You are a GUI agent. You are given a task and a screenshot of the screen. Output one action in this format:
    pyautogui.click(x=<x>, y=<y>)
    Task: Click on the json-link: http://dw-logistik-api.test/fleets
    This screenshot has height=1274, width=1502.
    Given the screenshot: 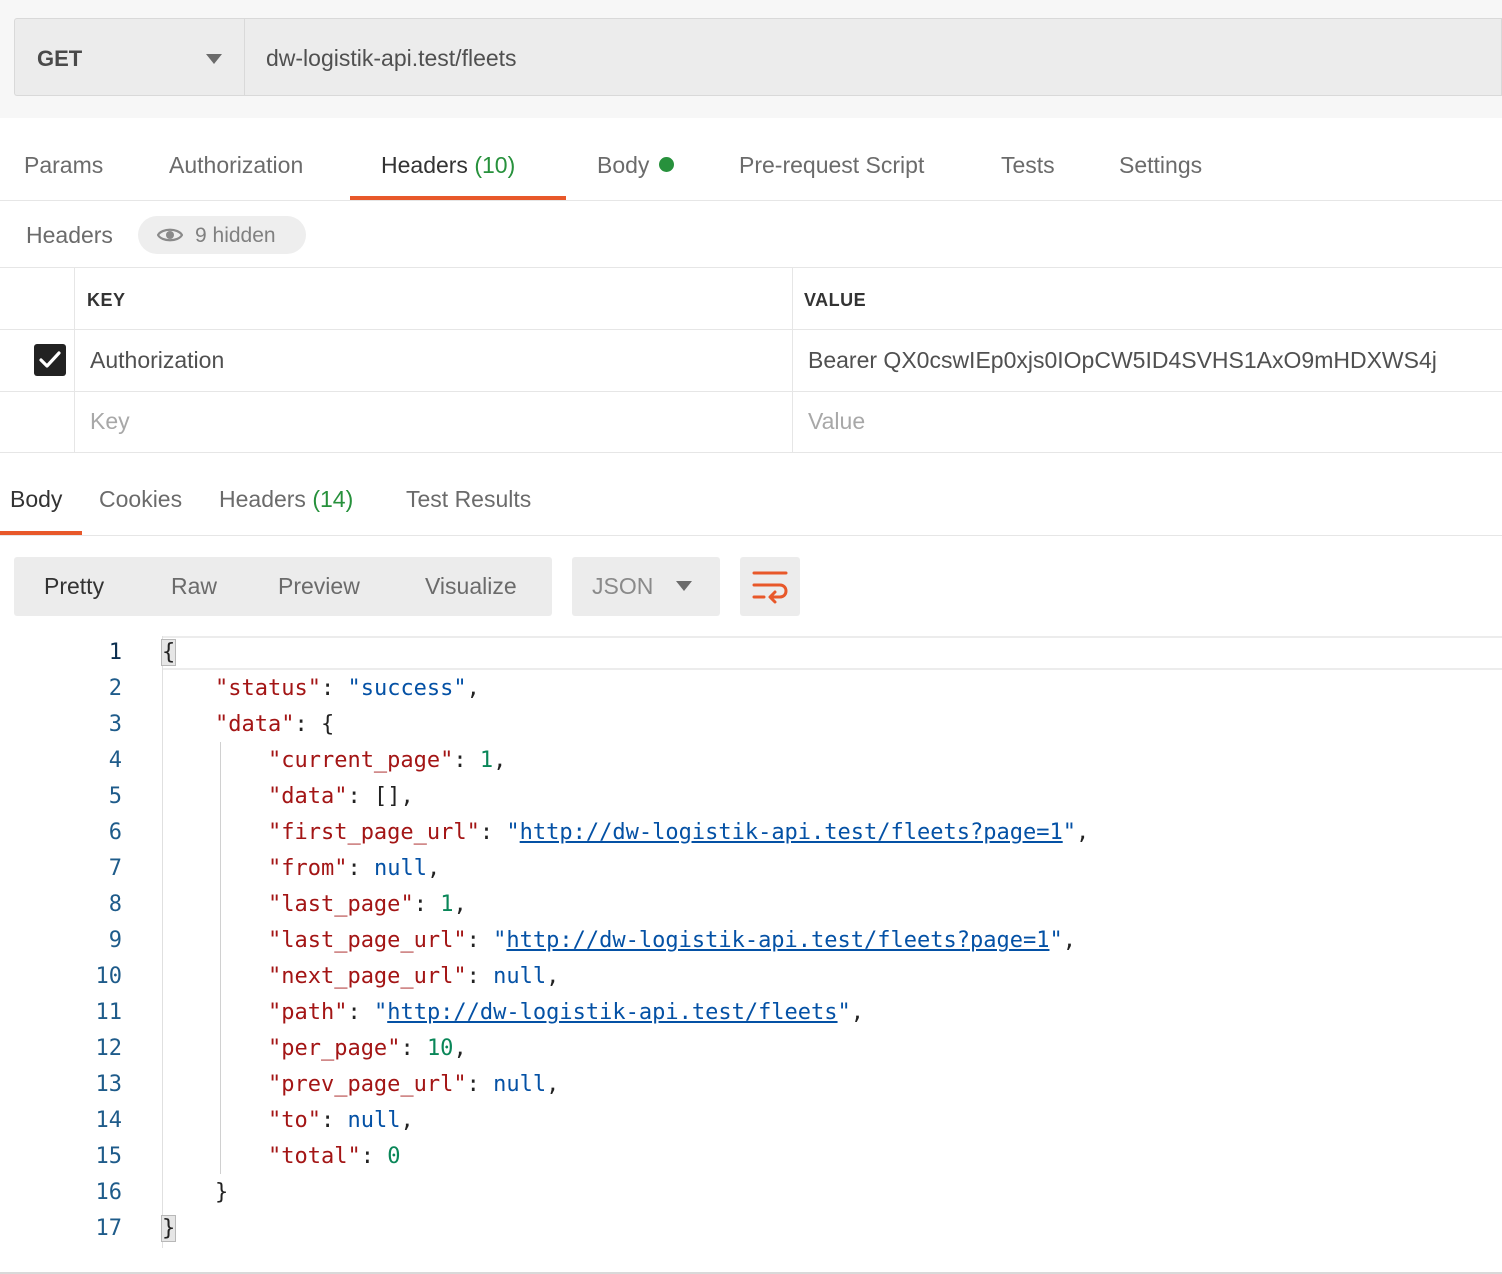 What is the action you would take?
    pyautogui.click(x=612, y=1012)
    